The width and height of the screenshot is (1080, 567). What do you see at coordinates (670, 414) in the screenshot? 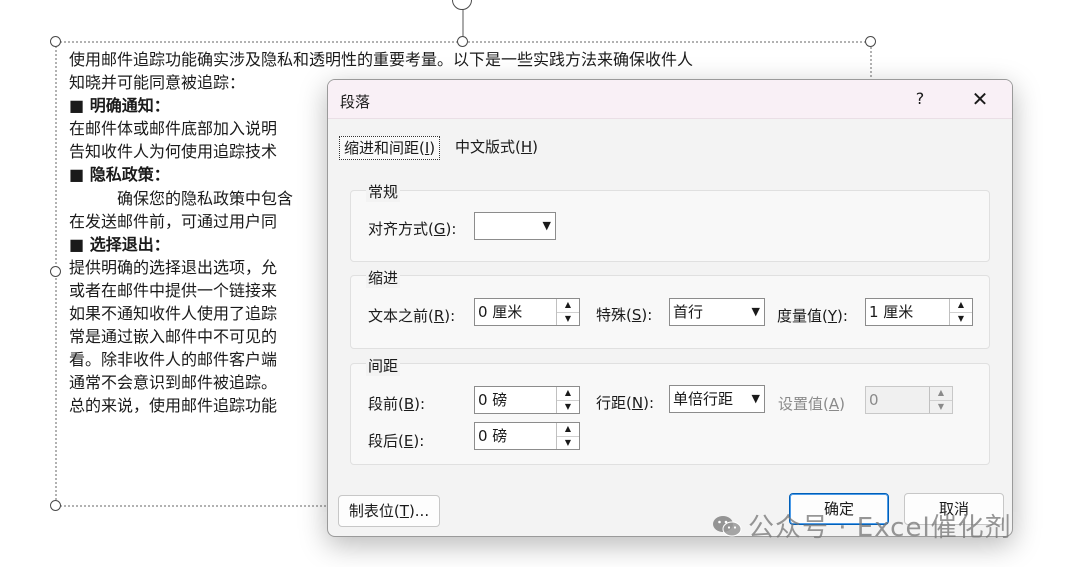
I see `group-spacing` at bounding box center [670, 414].